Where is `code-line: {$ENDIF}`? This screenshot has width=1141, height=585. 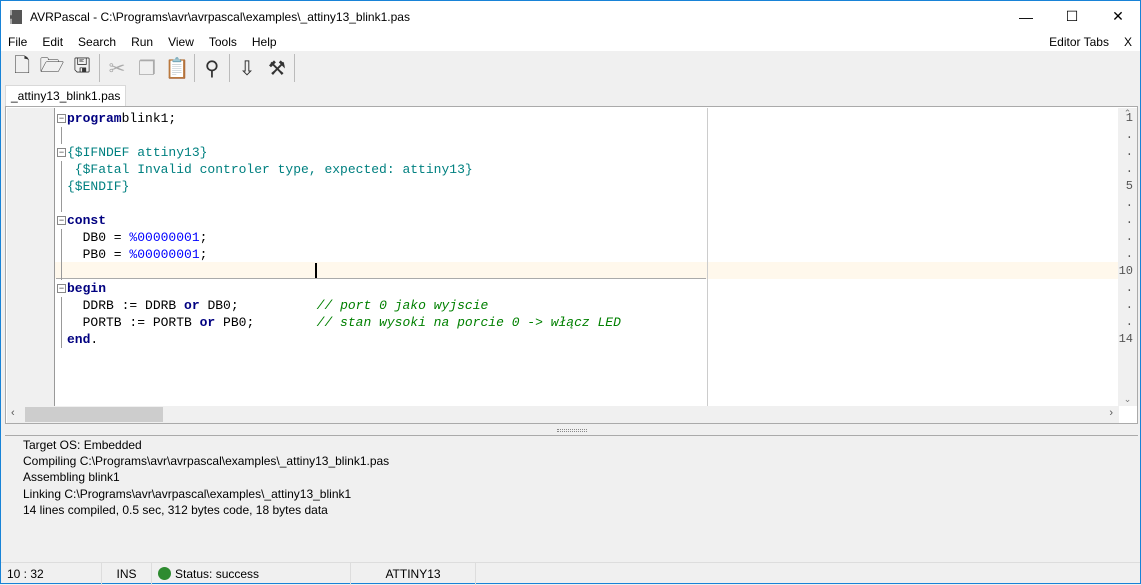
code-line: {$ENDIF} is located at coordinates (98, 186).